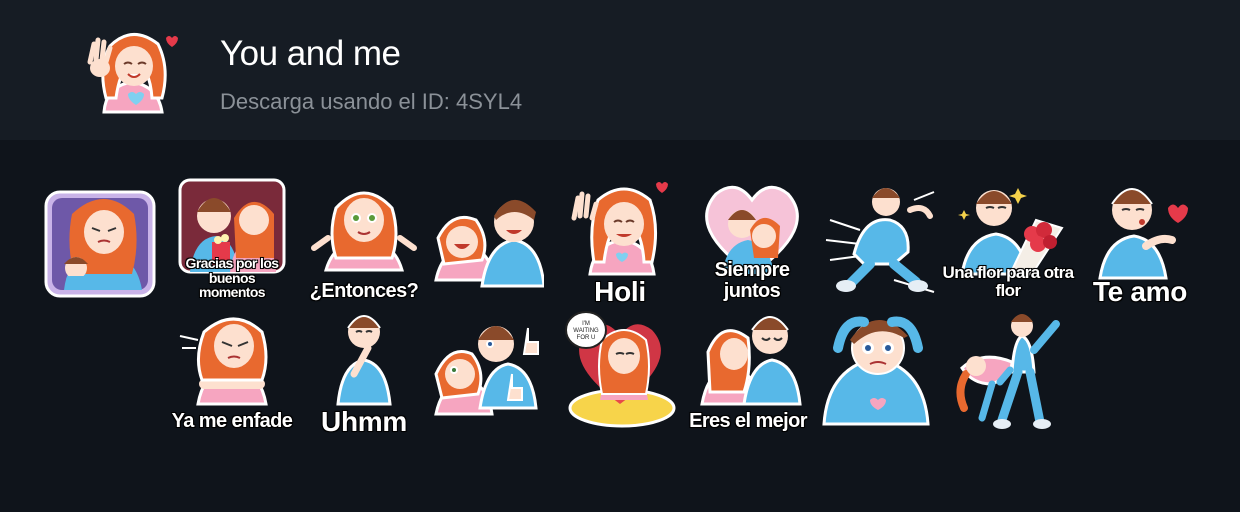  What do you see at coordinates (1008, 282) in the screenshot?
I see `sticker-caption: Una flor para otra flor` at bounding box center [1008, 282].